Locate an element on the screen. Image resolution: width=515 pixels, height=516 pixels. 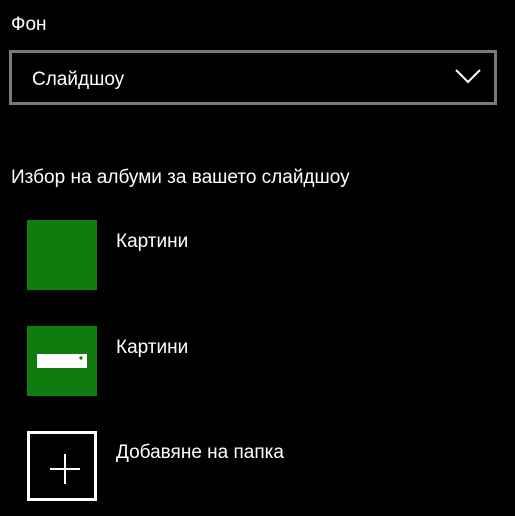
add-folder-tile is located at coordinates (62, 466).